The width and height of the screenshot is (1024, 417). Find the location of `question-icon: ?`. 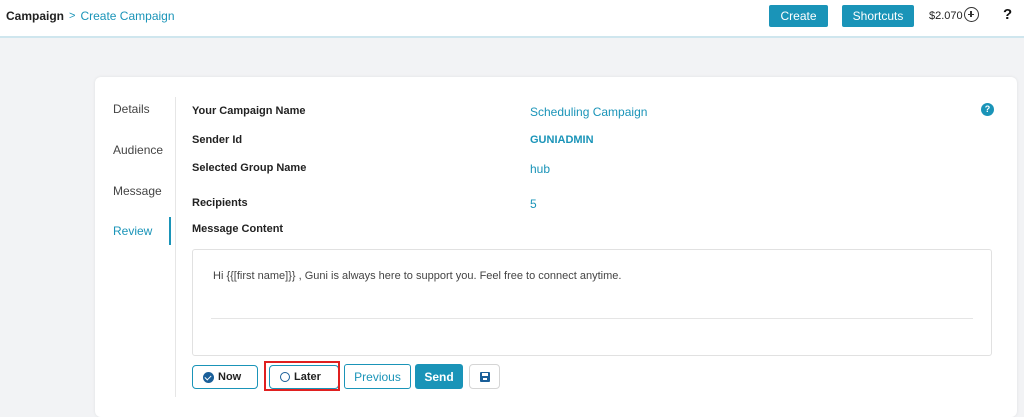

question-icon: ? is located at coordinates (987, 109).